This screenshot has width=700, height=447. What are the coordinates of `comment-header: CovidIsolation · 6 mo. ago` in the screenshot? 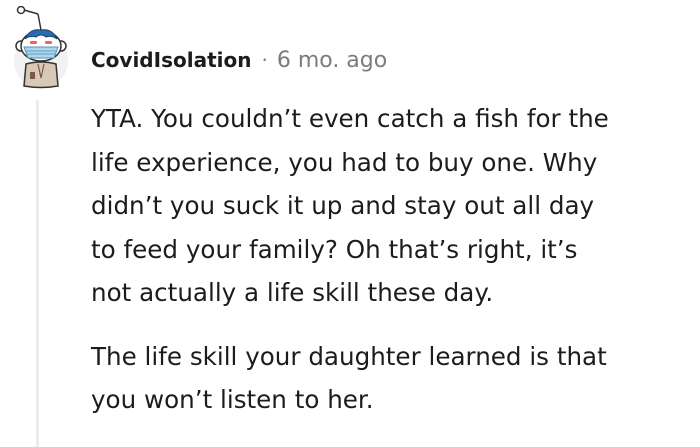 It's located at (239, 60).